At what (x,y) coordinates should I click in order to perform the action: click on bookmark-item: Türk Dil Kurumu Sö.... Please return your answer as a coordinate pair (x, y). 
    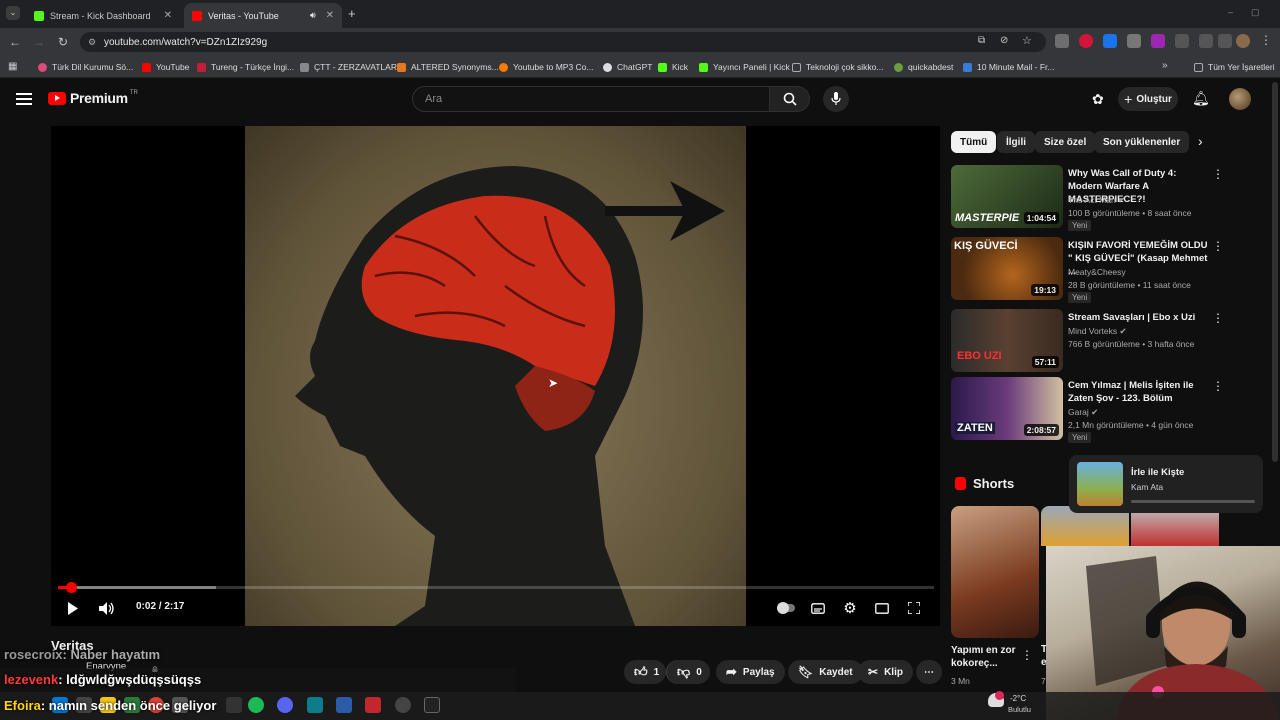
    Looking at the image, I should click on (85, 67).